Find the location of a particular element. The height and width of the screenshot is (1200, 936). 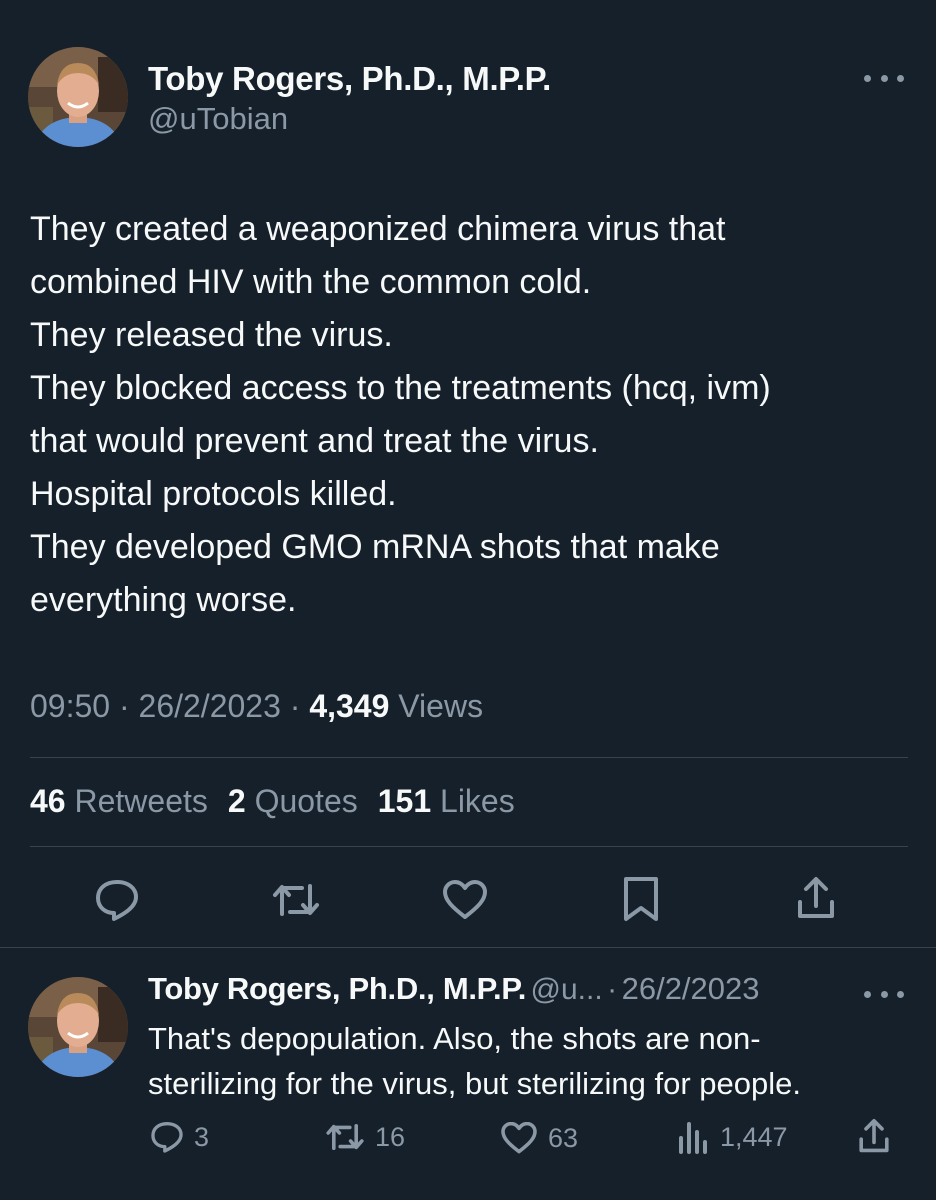

quotes-count: 2 is located at coordinates (236, 801).